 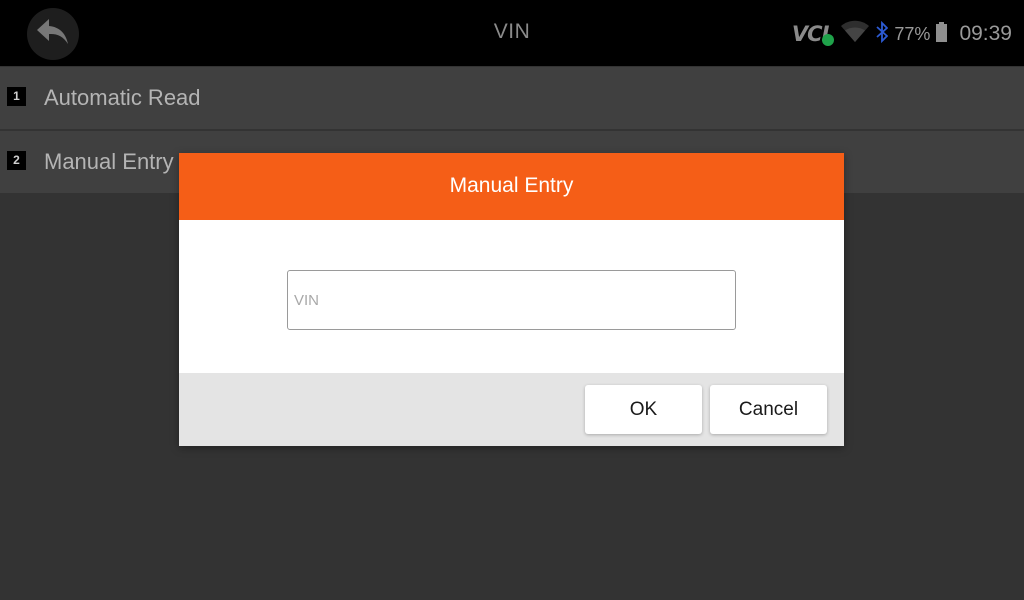 What do you see at coordinates (16, 160) in the screenshot?
I see `menu-item-index: 2` at bounding box center [16, 160].